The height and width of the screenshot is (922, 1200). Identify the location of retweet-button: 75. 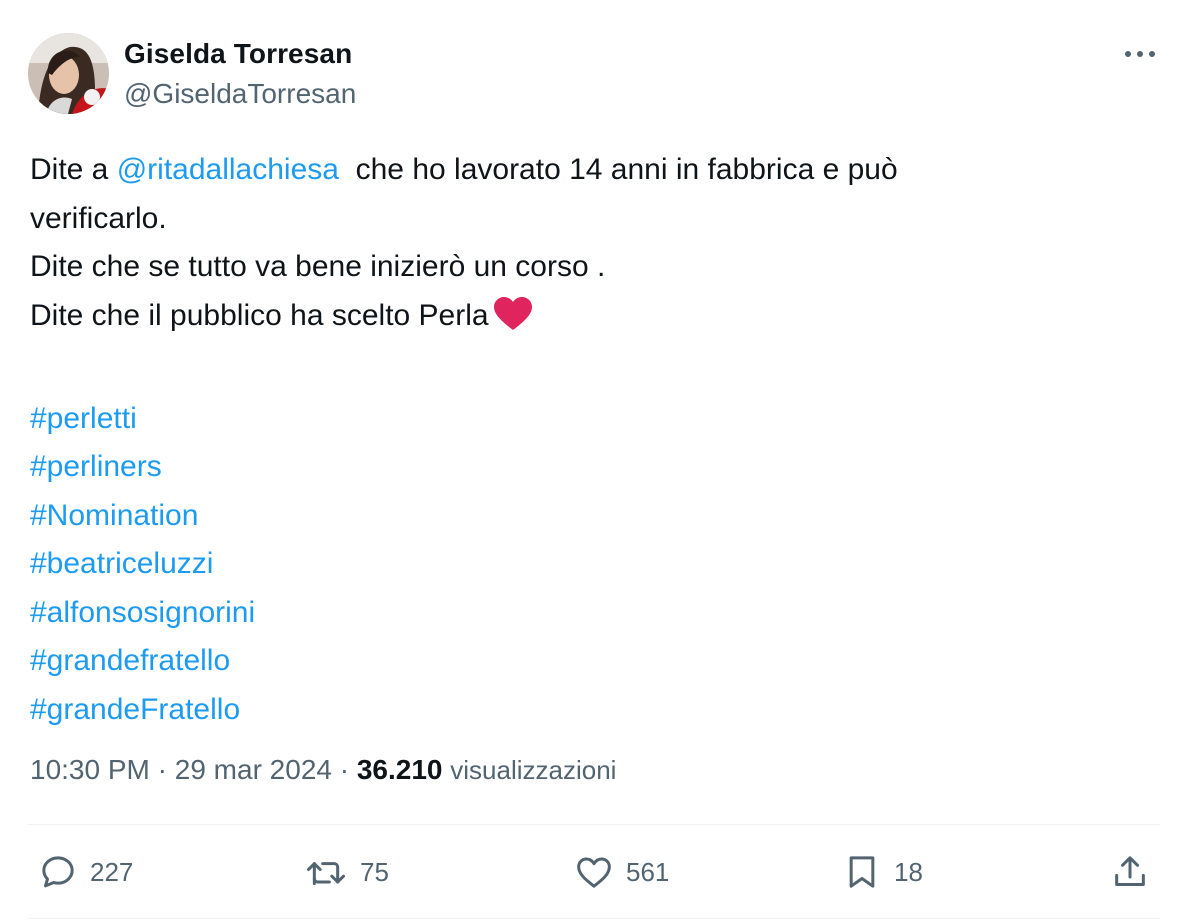
(346, 872).